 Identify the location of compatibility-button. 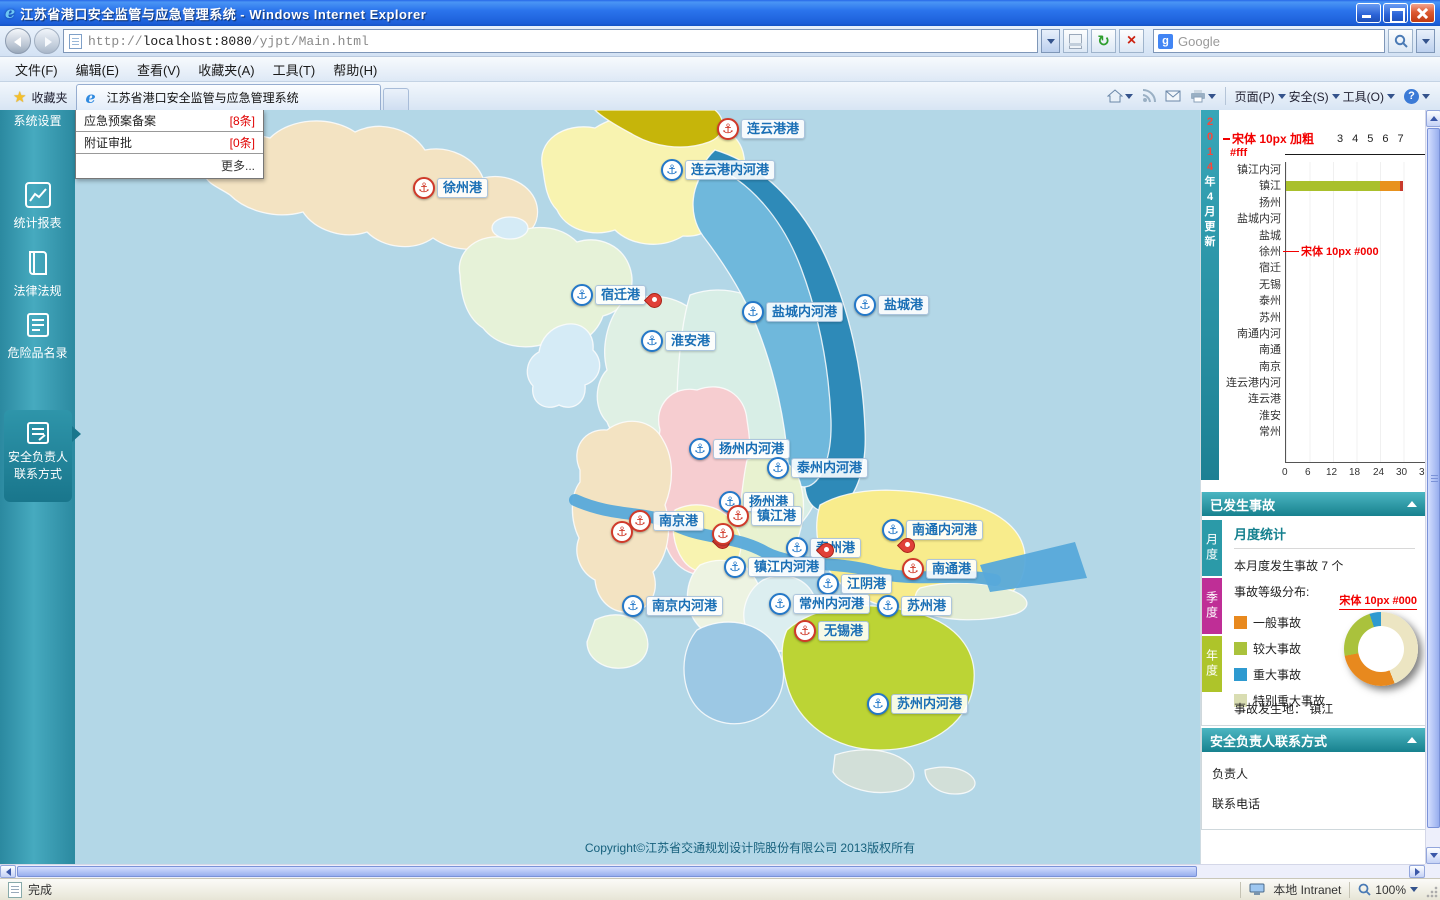
(1075, 41).